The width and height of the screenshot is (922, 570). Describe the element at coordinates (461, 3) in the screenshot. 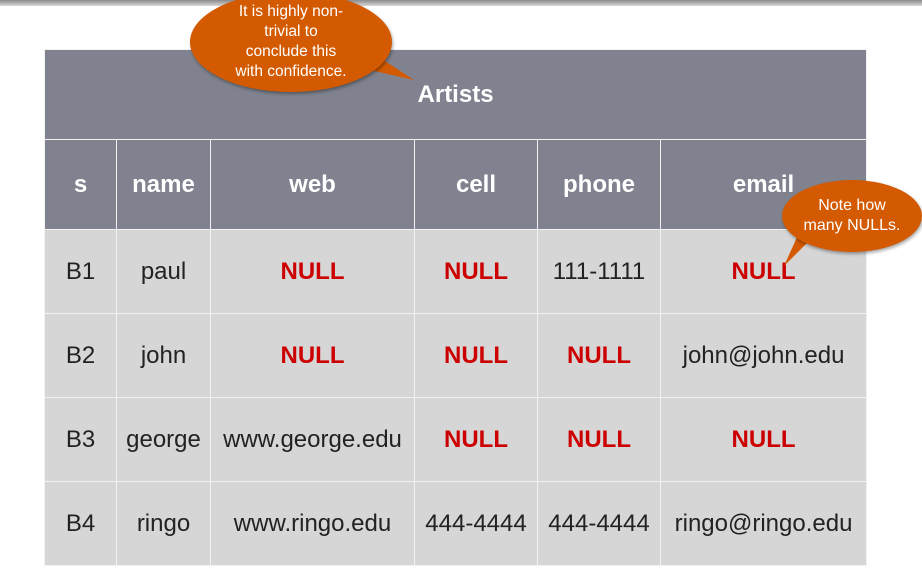

I see `top-rule` at that location.